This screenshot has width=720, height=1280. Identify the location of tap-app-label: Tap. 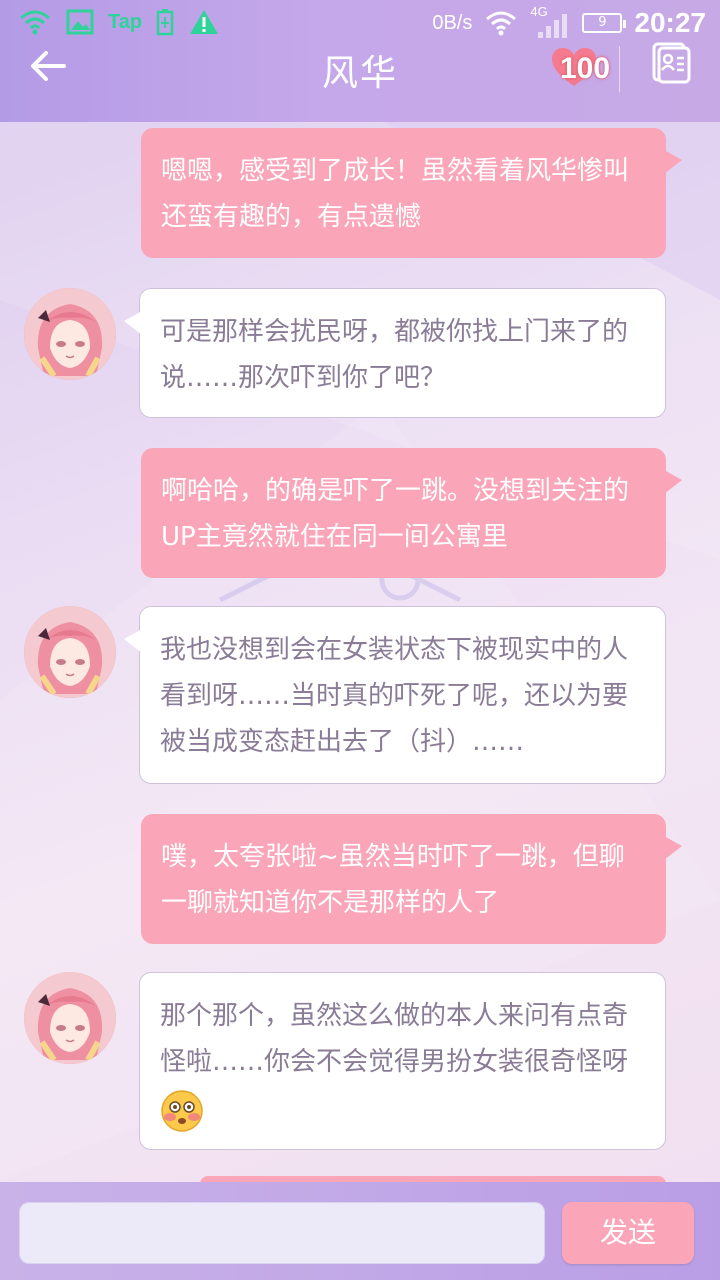
(125, 21).